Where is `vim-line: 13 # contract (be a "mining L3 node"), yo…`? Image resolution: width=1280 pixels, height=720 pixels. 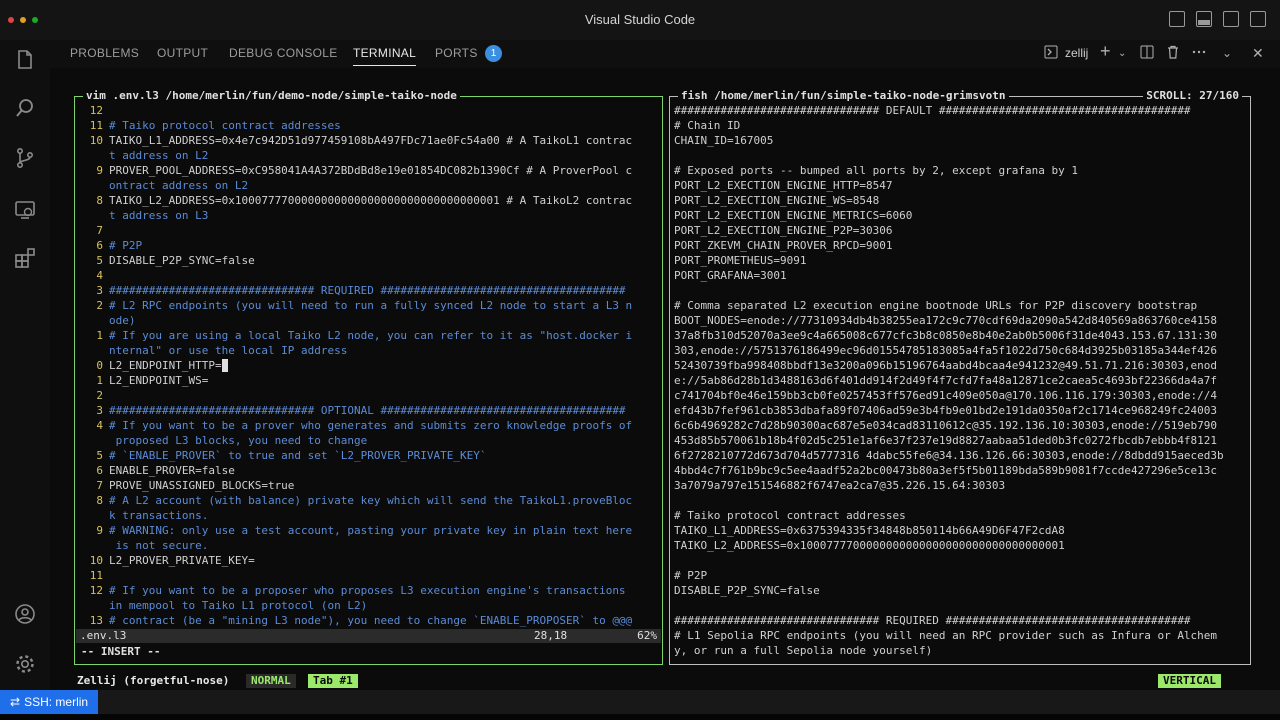 vim-line: 13 # contract (be a "mining L3 node"), yo… is located at coordinates (368, 620).